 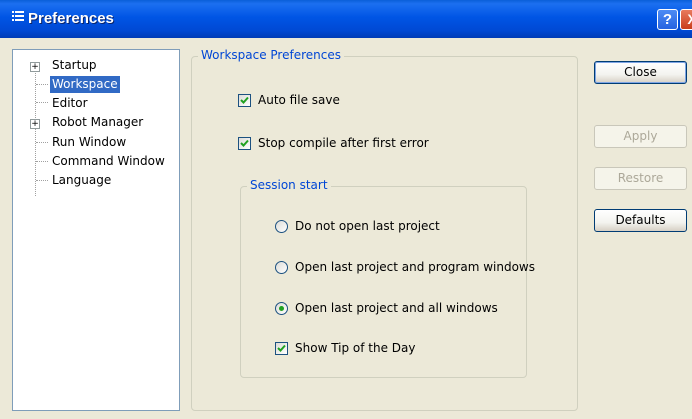 What do you see at coordinates (74, 65) in the screenshot?
I see `tree-item-label: Startup` at bounding box center [74, 65].